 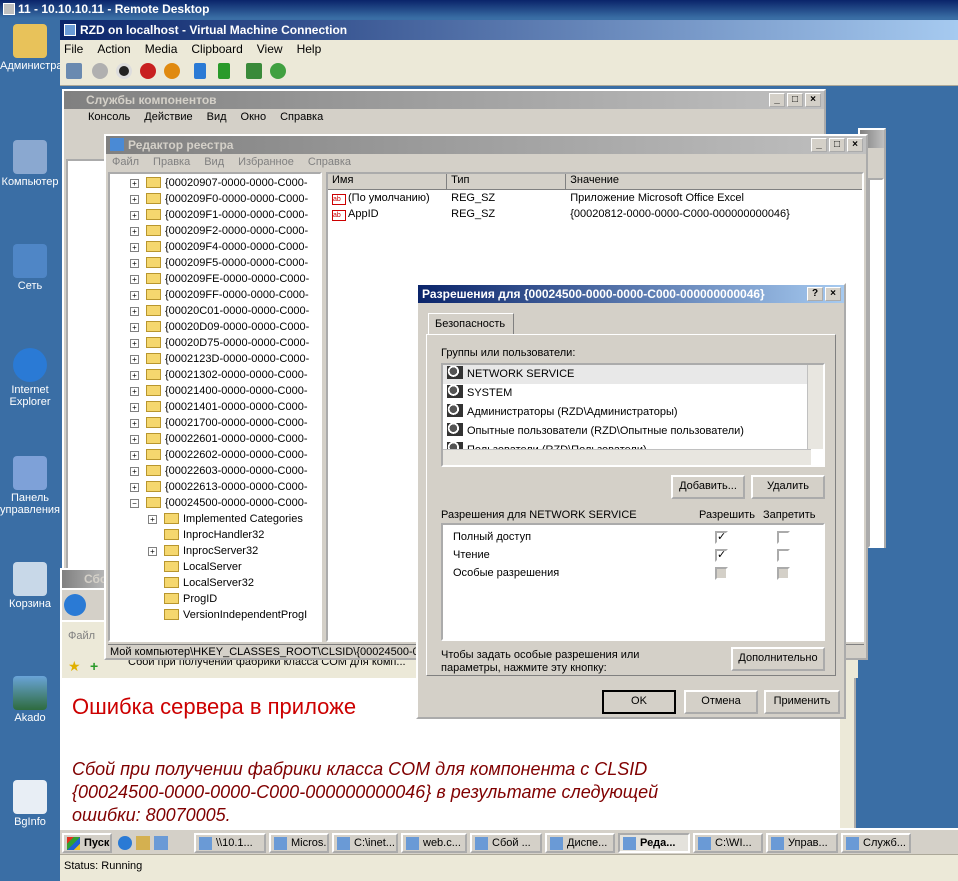 I want to click on tree-node: + {000209F0-0000-0000-C000-, so click(x=215, y=199).